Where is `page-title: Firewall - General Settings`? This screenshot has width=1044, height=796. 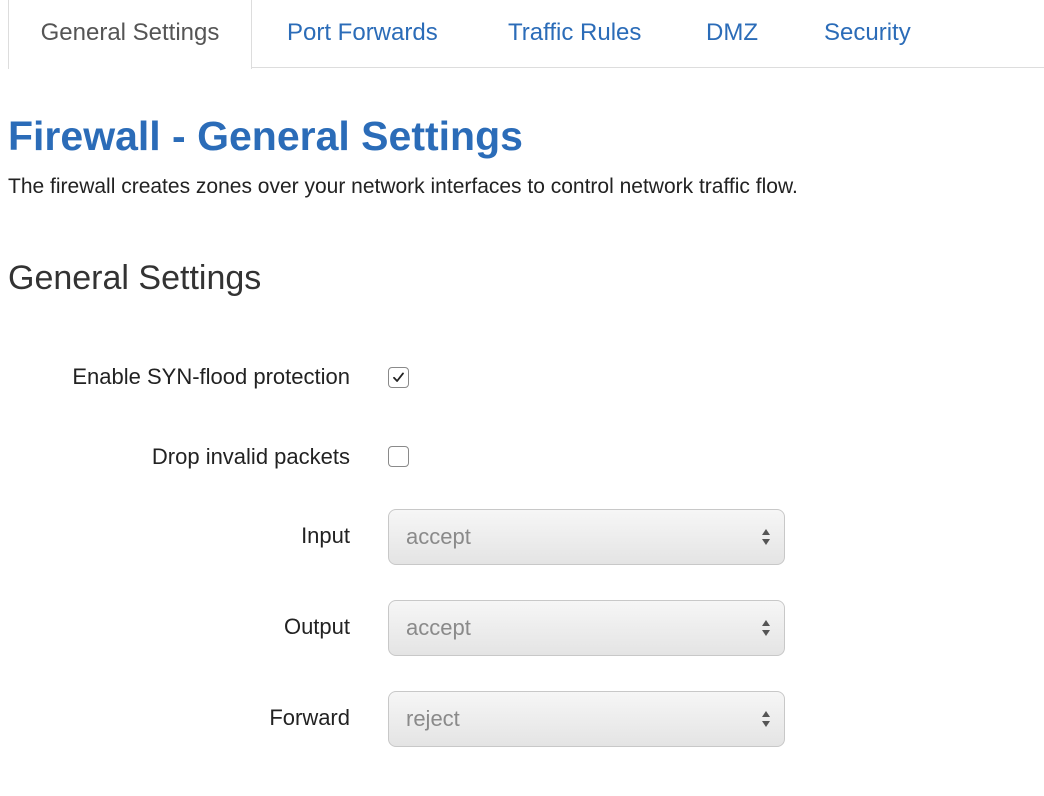
page-title: Firewall - General Settings is located at coordinates (265, 136).